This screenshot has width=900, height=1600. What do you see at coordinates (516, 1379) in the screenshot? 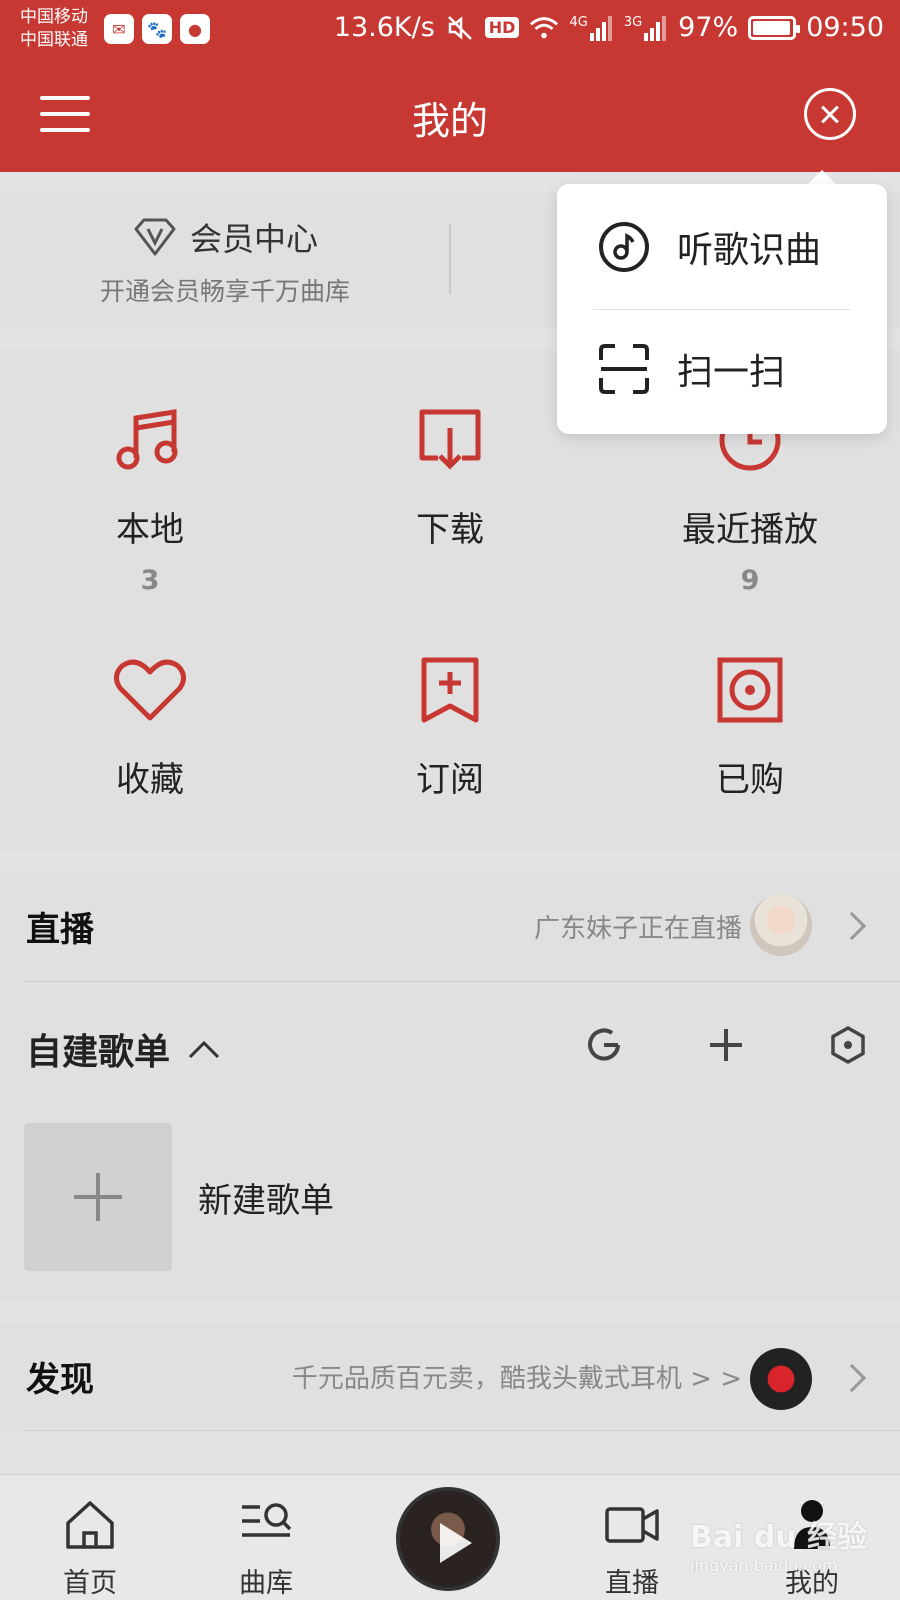
I see `discover-subtitle: 千元品质百元卖，酷我头戴式耳机 > >` at bounding box center [516, 1379].